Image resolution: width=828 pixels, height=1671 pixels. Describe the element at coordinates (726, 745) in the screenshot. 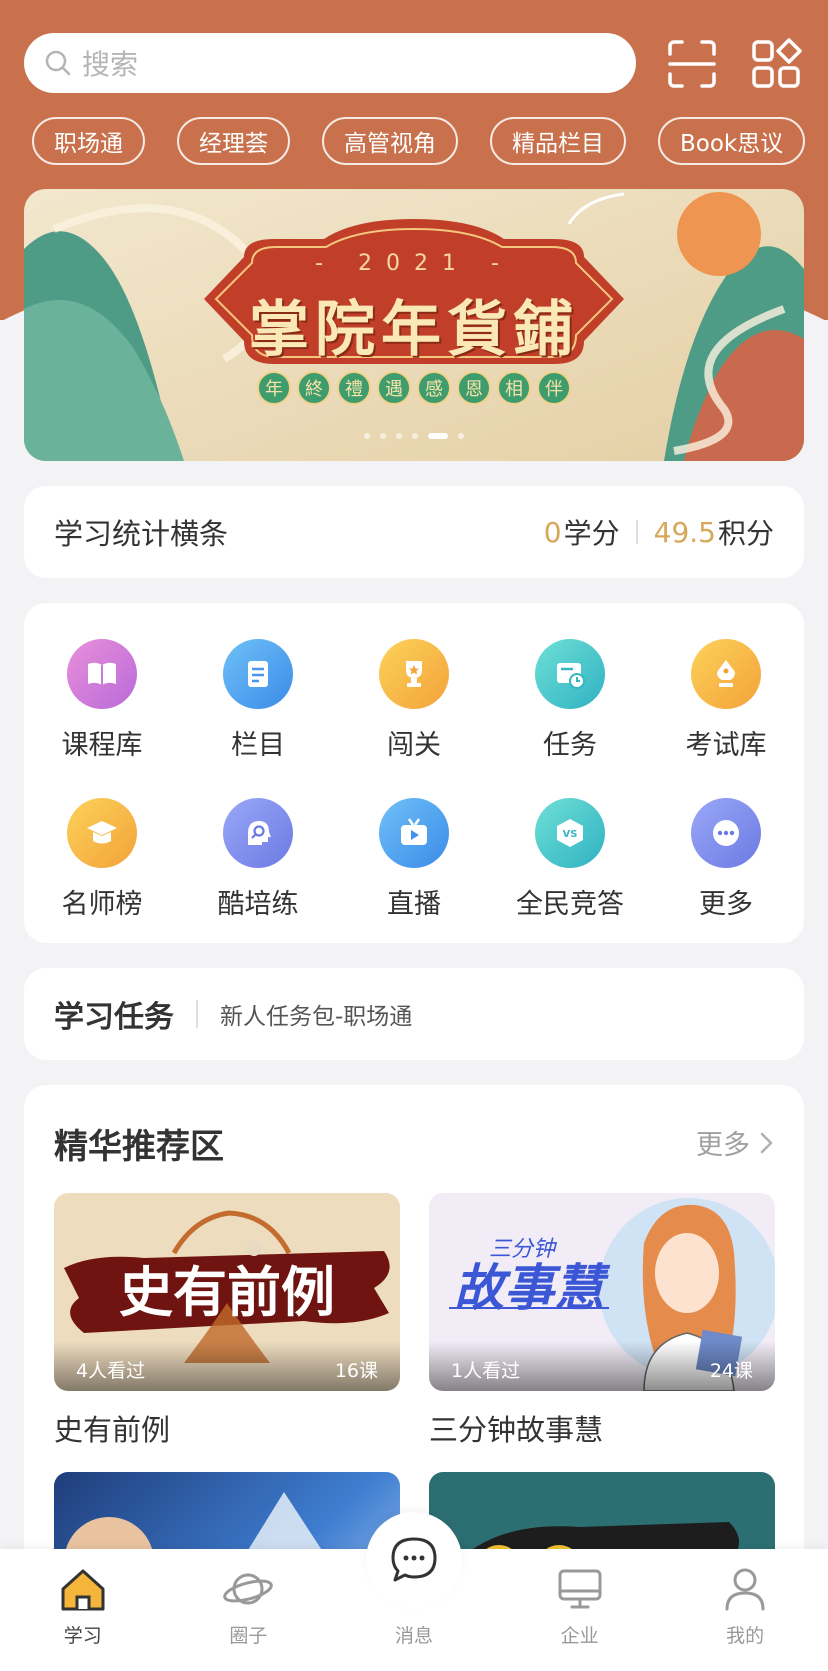

I see `grid-label: 考试库` at that location.